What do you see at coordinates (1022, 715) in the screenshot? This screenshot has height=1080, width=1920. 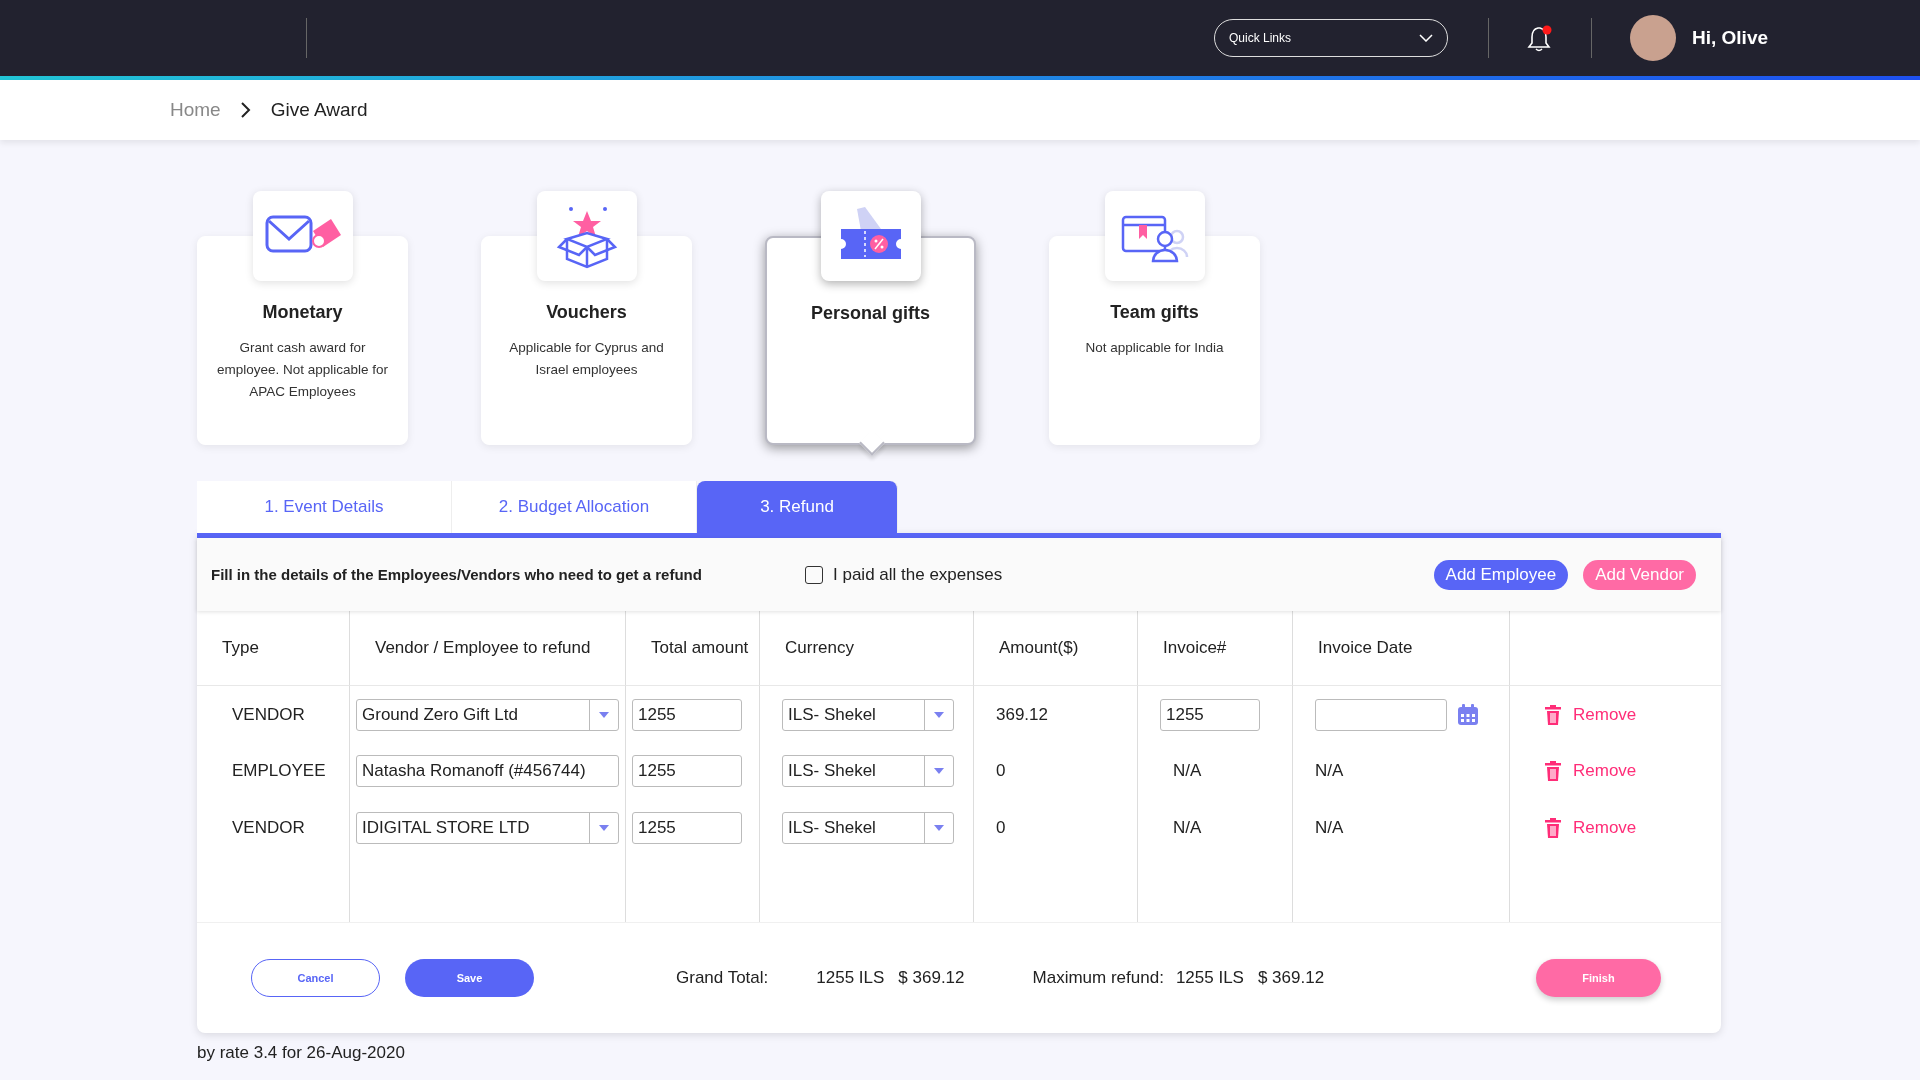 I see `table-cell: 369.12` at bounding box center [1022, 715].